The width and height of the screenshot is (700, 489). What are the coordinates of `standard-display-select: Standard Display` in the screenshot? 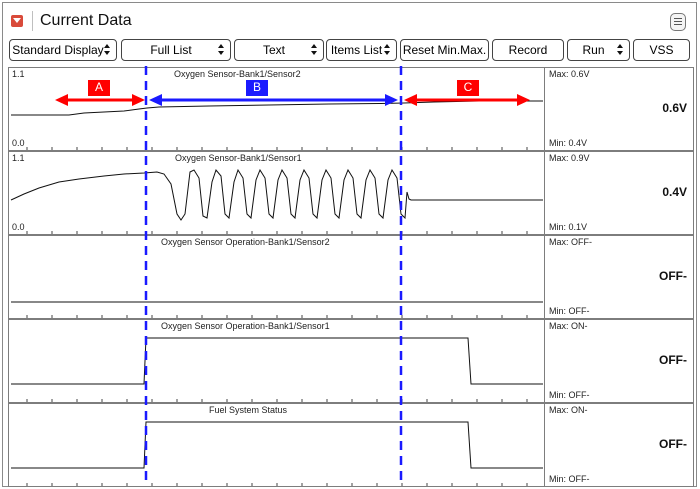 It's located at (63, 50).